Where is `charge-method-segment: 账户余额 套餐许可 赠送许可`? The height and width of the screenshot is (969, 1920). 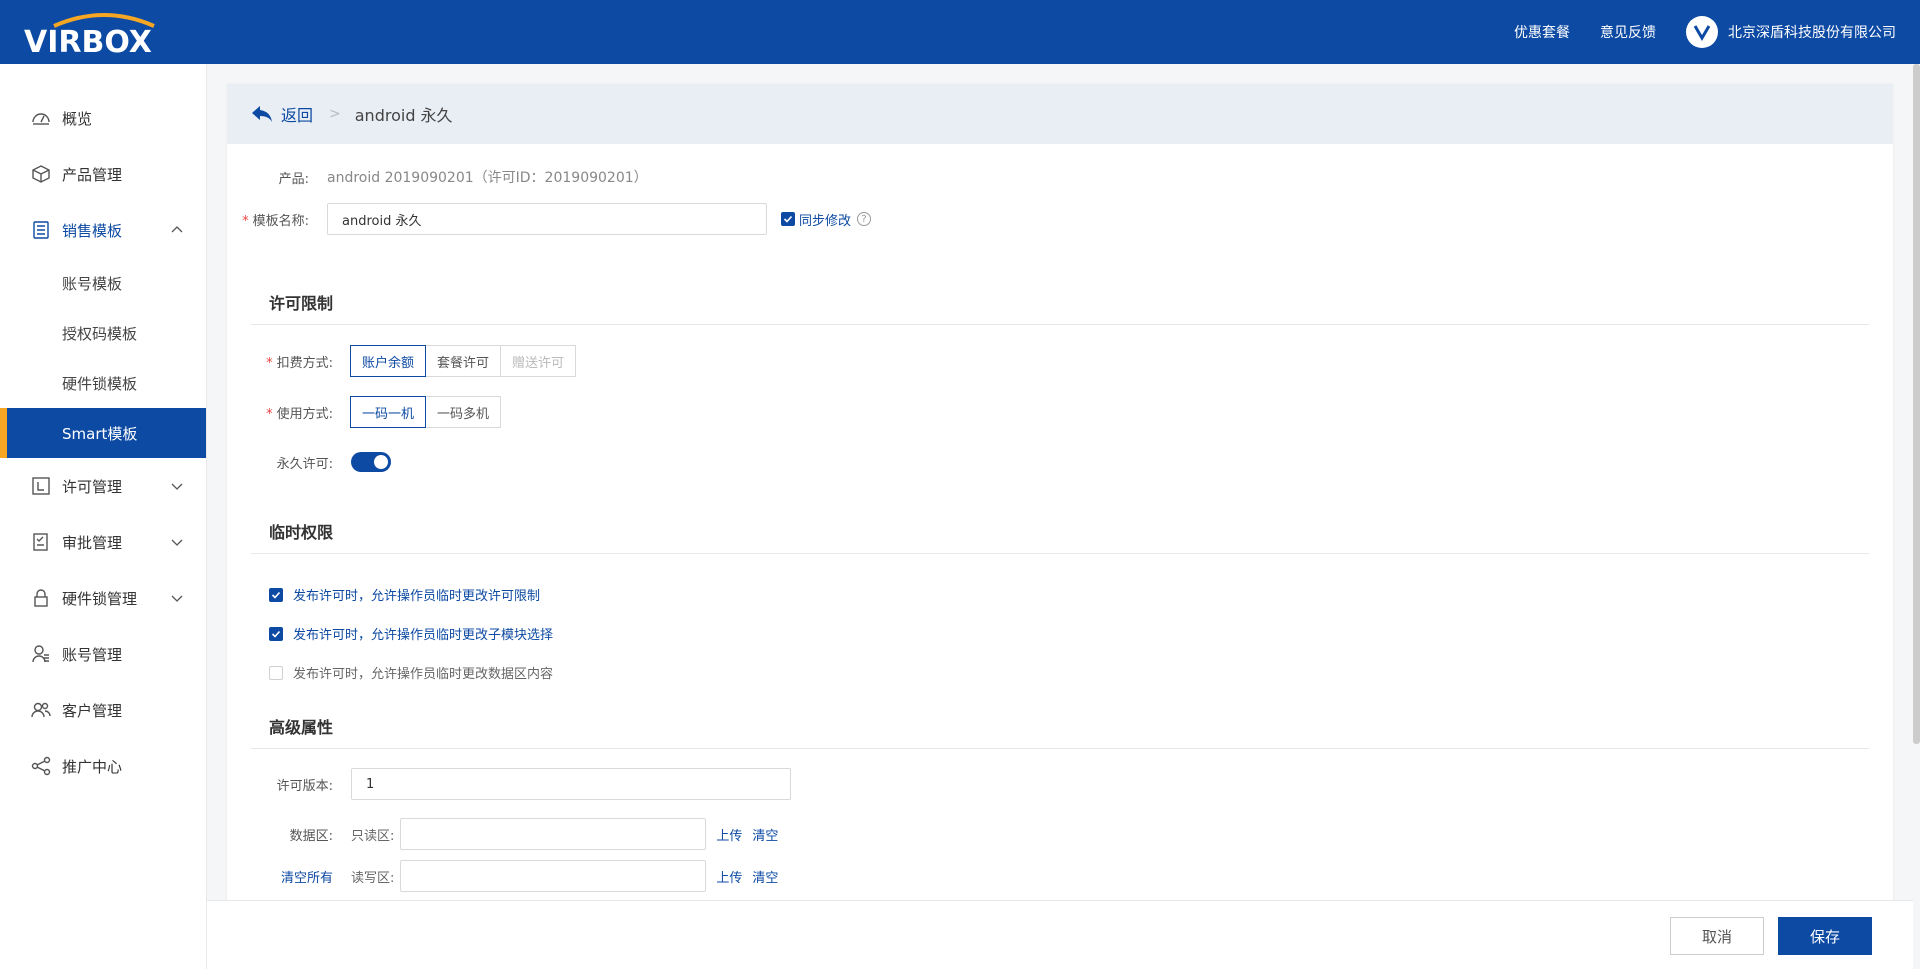
charge-method-segment: 账户余额 套餐许可 赠送许可 is located at coordinates (463, 361).